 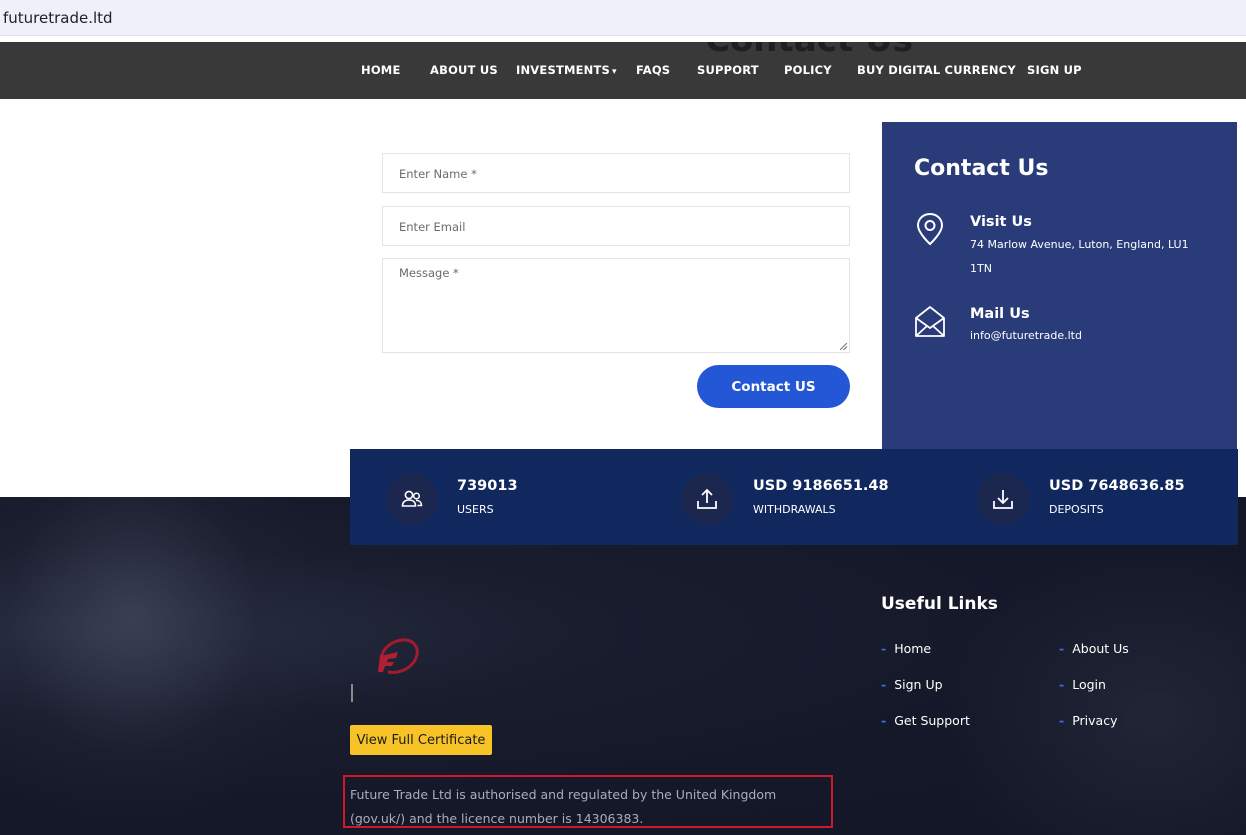 I want to click on logo-divider, so click(x=352, y=693).